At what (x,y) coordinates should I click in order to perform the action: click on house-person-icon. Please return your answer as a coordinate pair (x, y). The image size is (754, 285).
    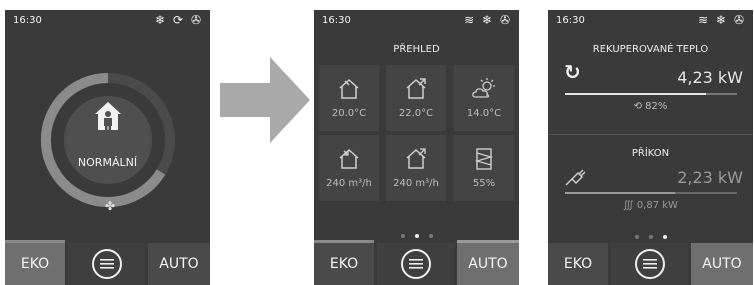
    Looking at the image, I should click on (108, 116).